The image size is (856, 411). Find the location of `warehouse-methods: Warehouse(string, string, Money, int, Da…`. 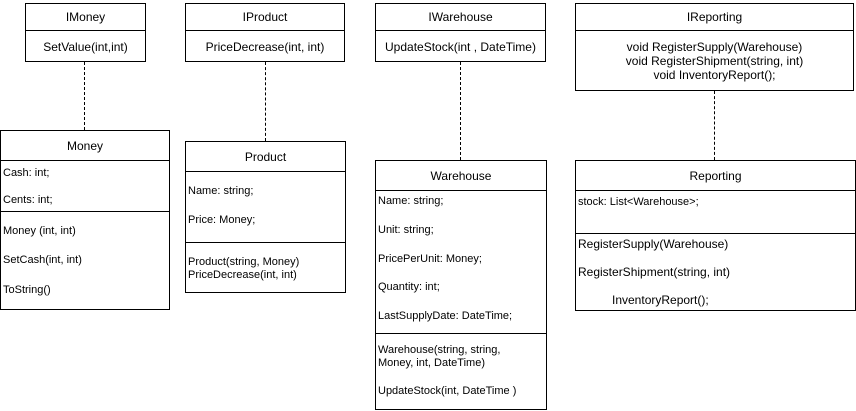

warehouse-methods: Warehouse(string, string, Money, int, Da… is located at coordinates (461, 371).